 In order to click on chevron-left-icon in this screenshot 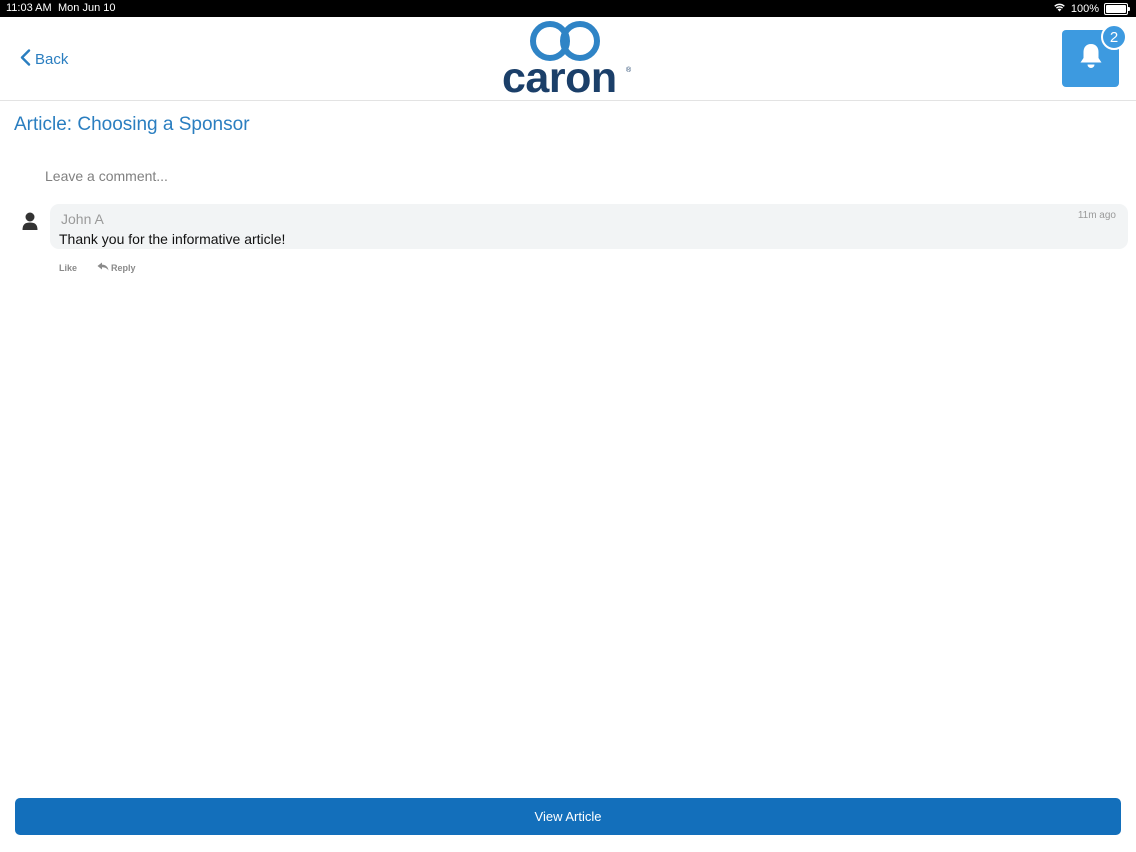, I will do `click(25, 59)`.